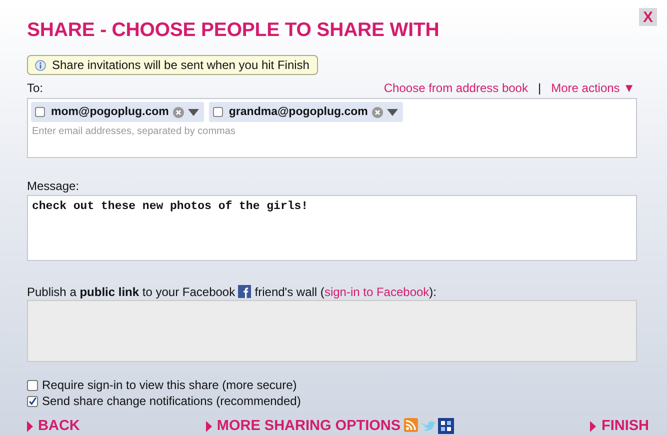 The image size is (667, 435). What do you see at coordinates (232, 292) in the screenshot?
I see `publish-text: Publish a public link to your Facebook friend's wall (sign-in to Facebook):` at bounding box center [232, 292].